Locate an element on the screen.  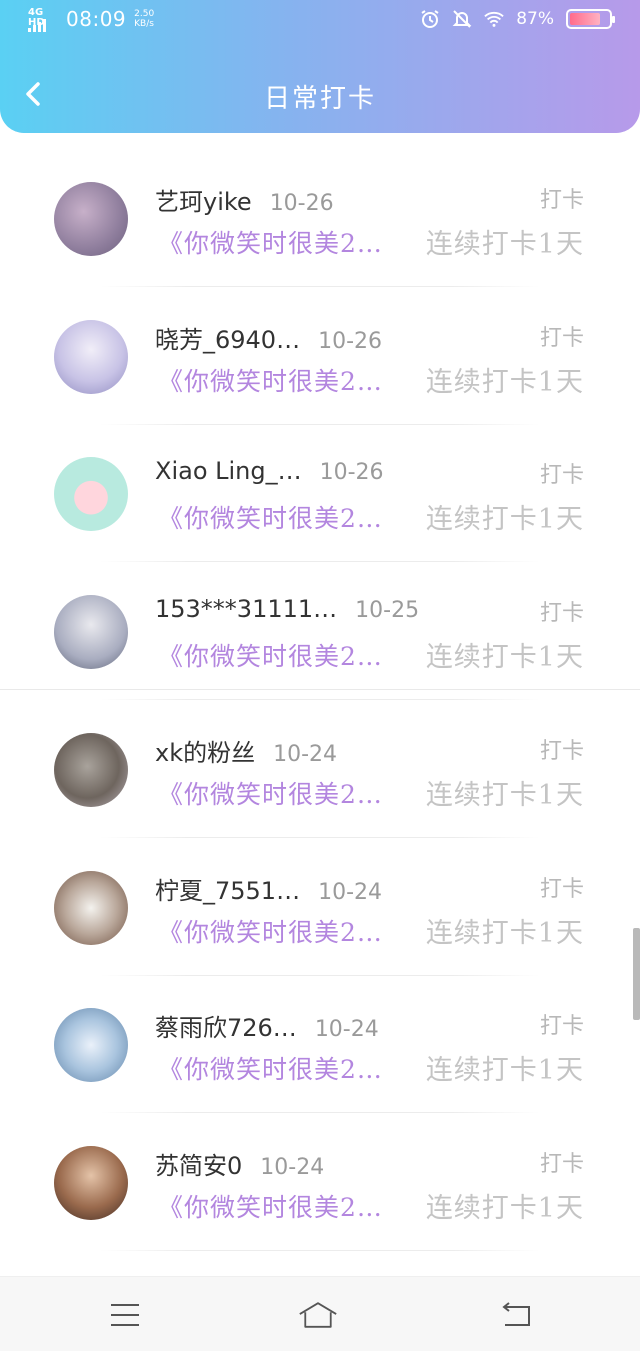
checkin-row: xk的粉丝 10-24 打卡《你微笑时很美2… 连续打卡1天 is located at coordinates (320, 769).